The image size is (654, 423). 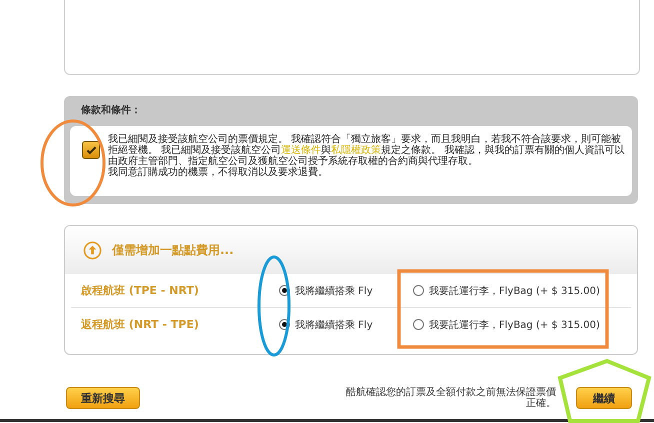 I want to click on section-title: 條款和條件：, so click(x=111, y=111).